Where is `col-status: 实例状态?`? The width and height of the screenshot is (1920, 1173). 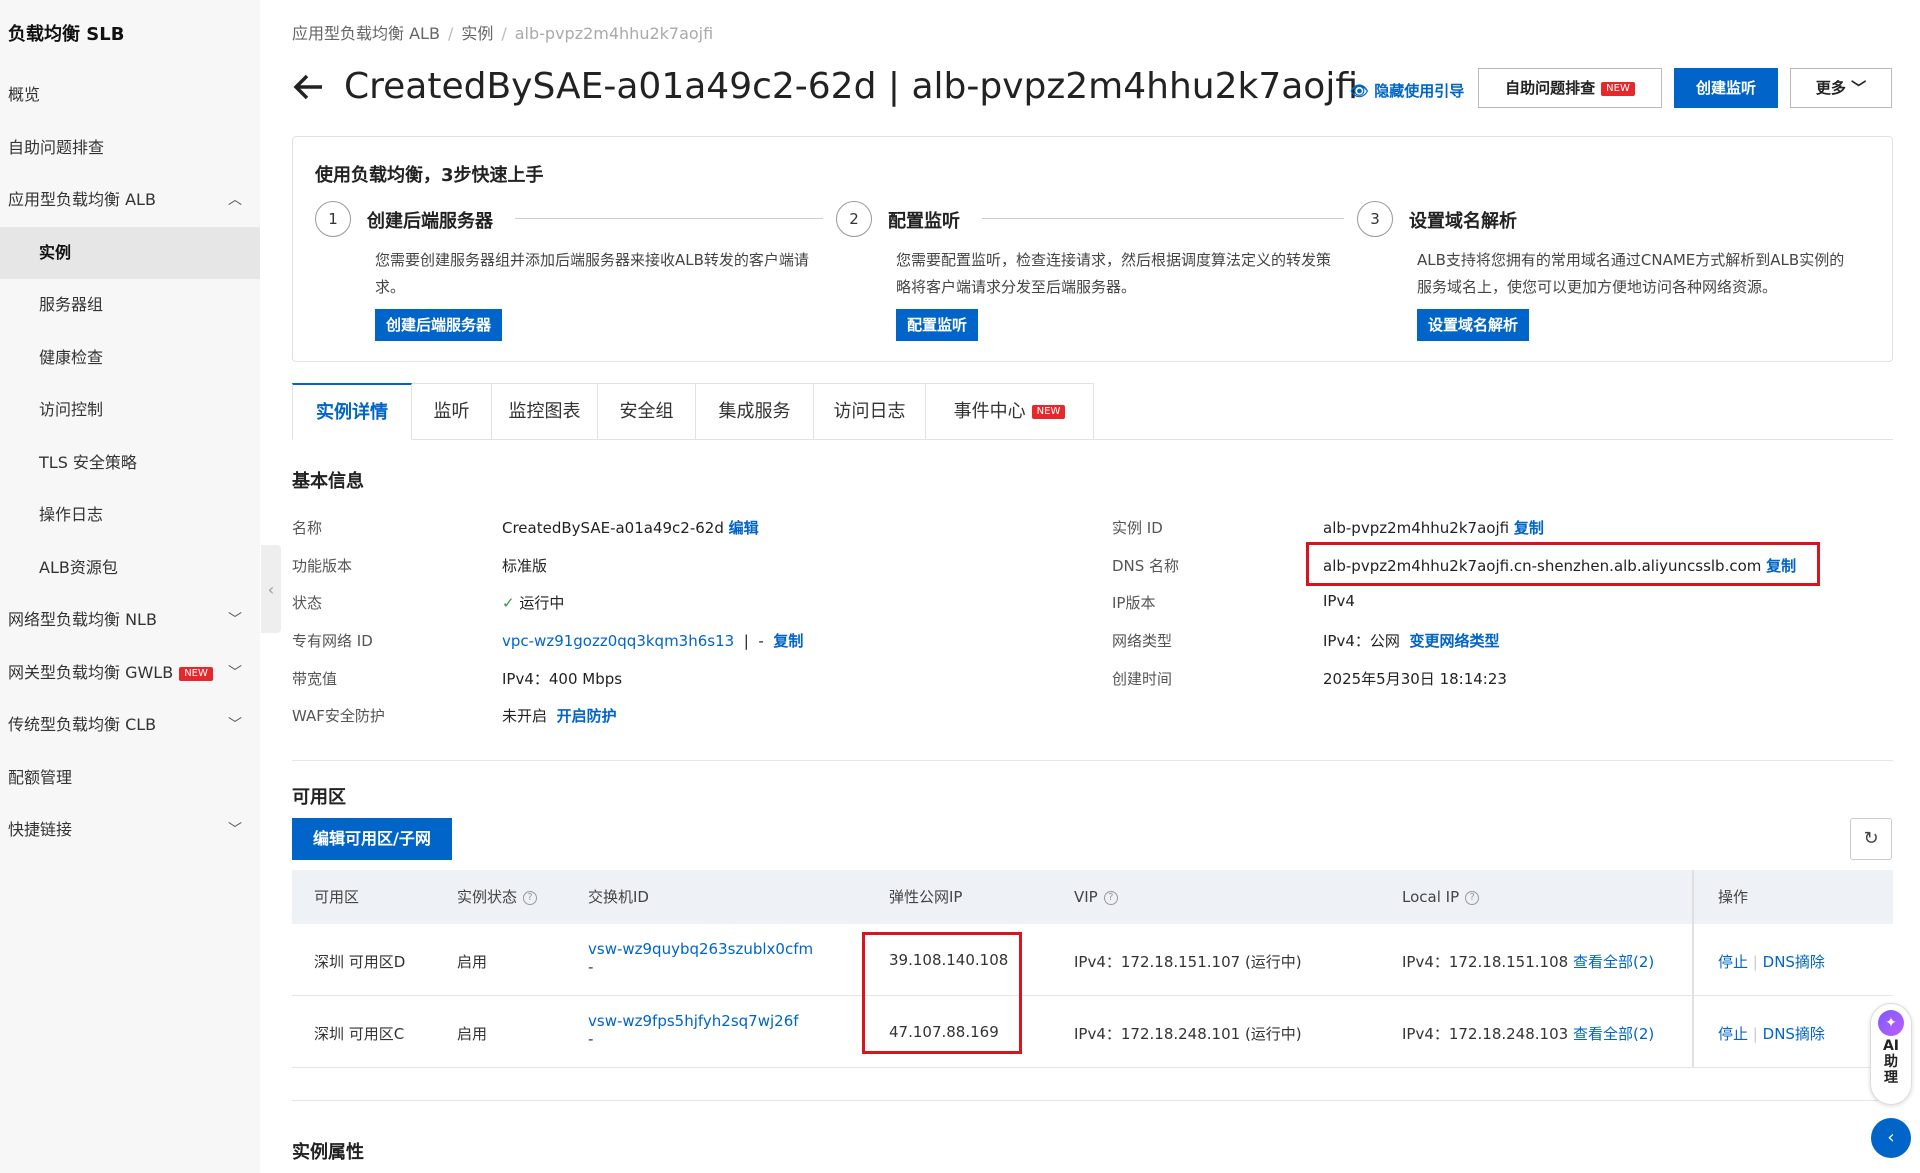 col-status: 实例状态? is located at coordinates (497, 897).